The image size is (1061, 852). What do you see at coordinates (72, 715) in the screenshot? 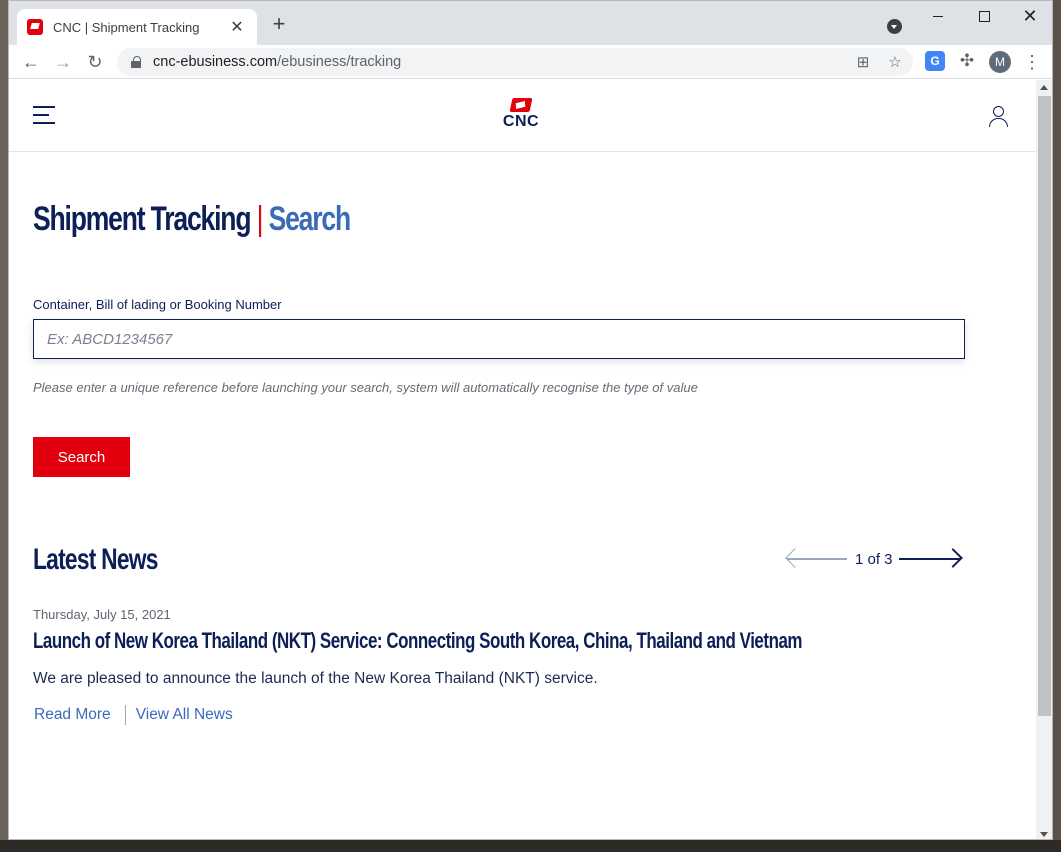
I see `read-more-link: Read More` at bounding box center [72, 715].